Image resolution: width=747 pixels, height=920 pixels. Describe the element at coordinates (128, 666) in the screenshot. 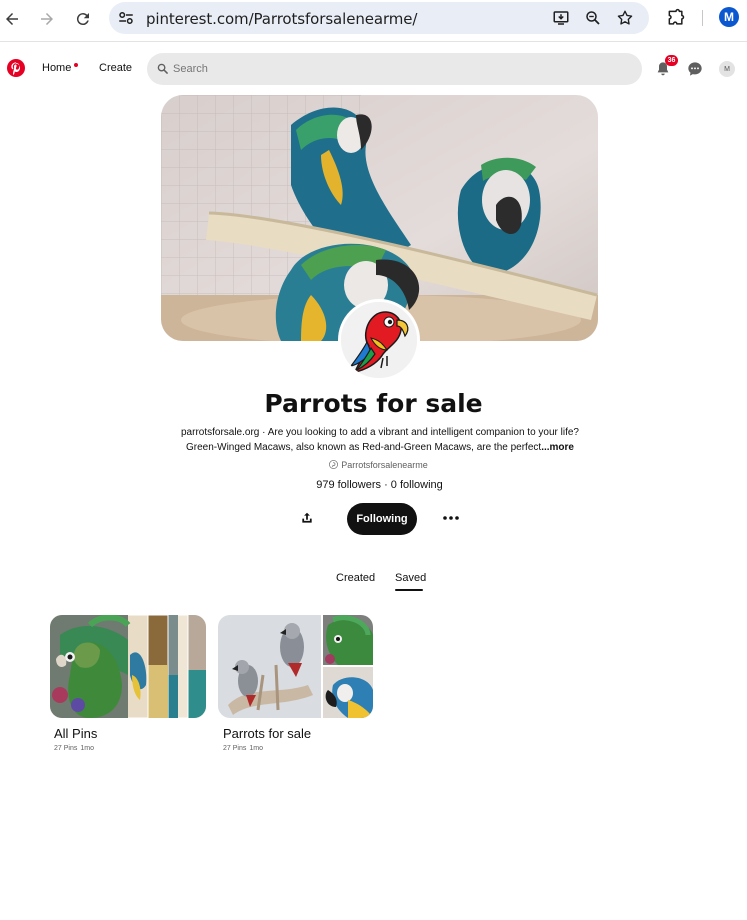

I see `board-cover-all-pins` at that location.